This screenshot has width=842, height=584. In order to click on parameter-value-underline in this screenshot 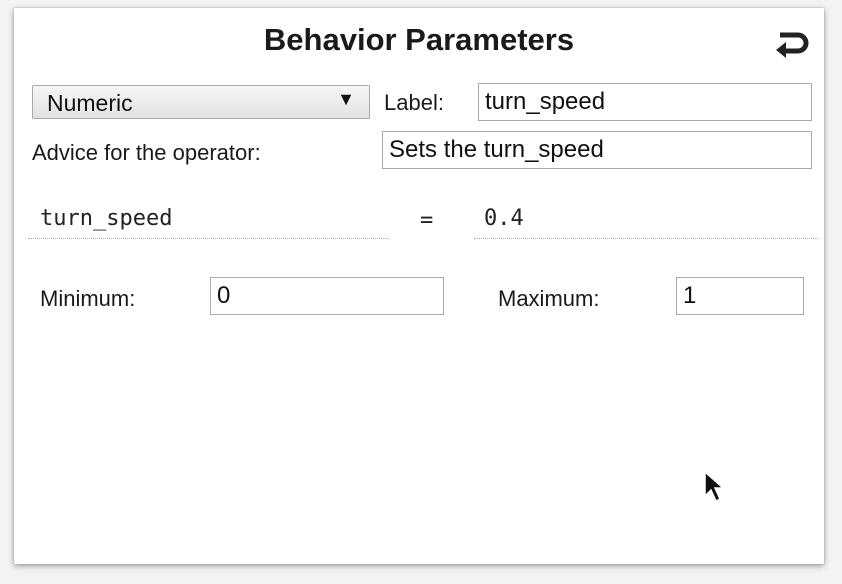, I will do `click(646, 238)`.